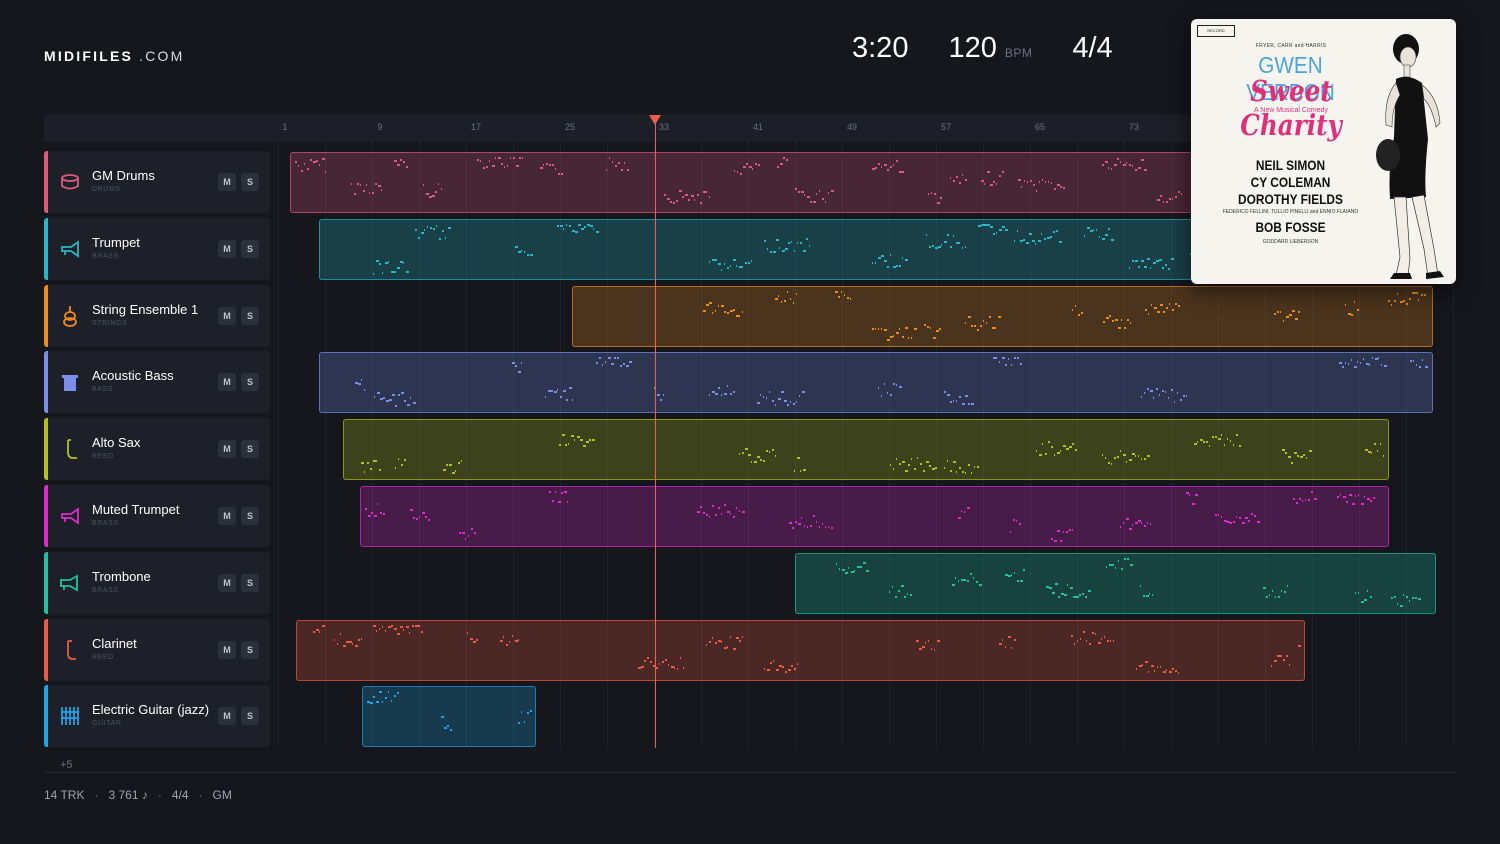  I want to click on ruler-tick-label: 65, so click(1040, 127).